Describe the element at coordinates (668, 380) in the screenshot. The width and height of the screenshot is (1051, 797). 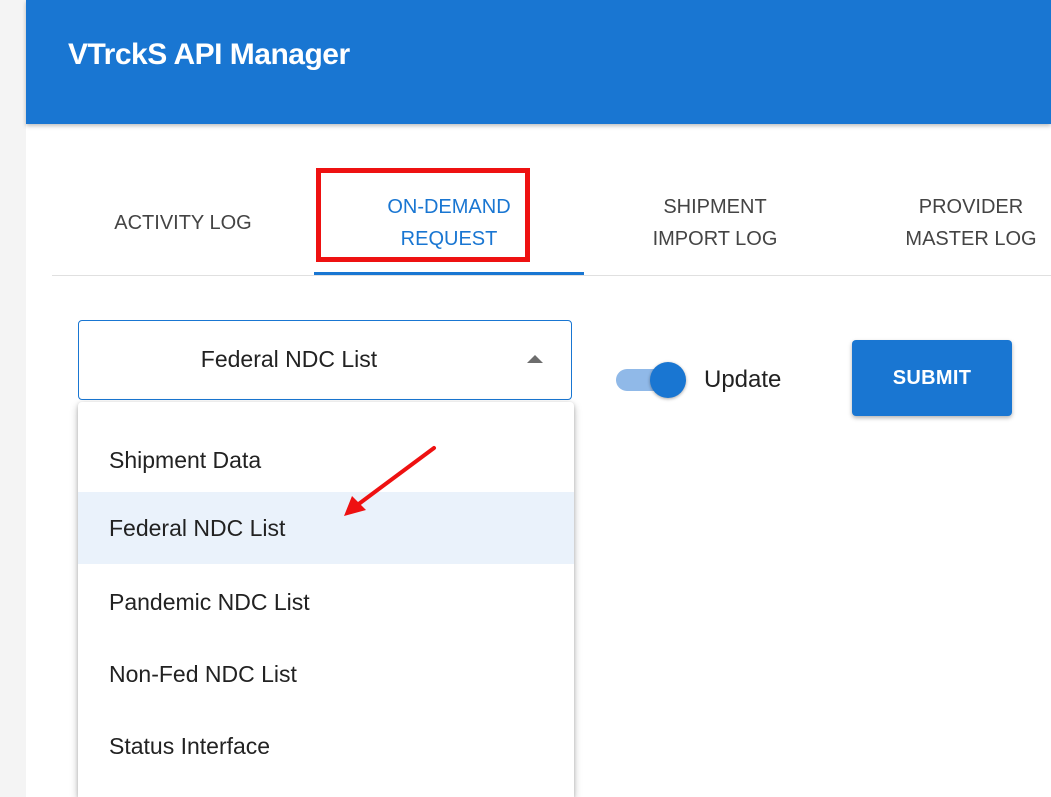
I see `toggle-thumb` at that location.